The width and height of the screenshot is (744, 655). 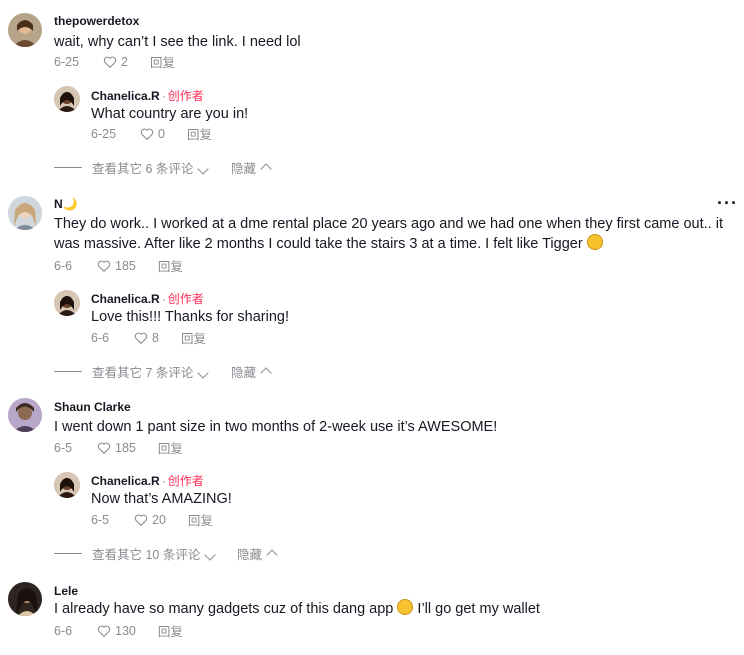 What do you see at coordinates (478, 609) in the screenshot?
I see `comment-text-tail: I’ll go get my wallet` at bounding box center [478, 609].